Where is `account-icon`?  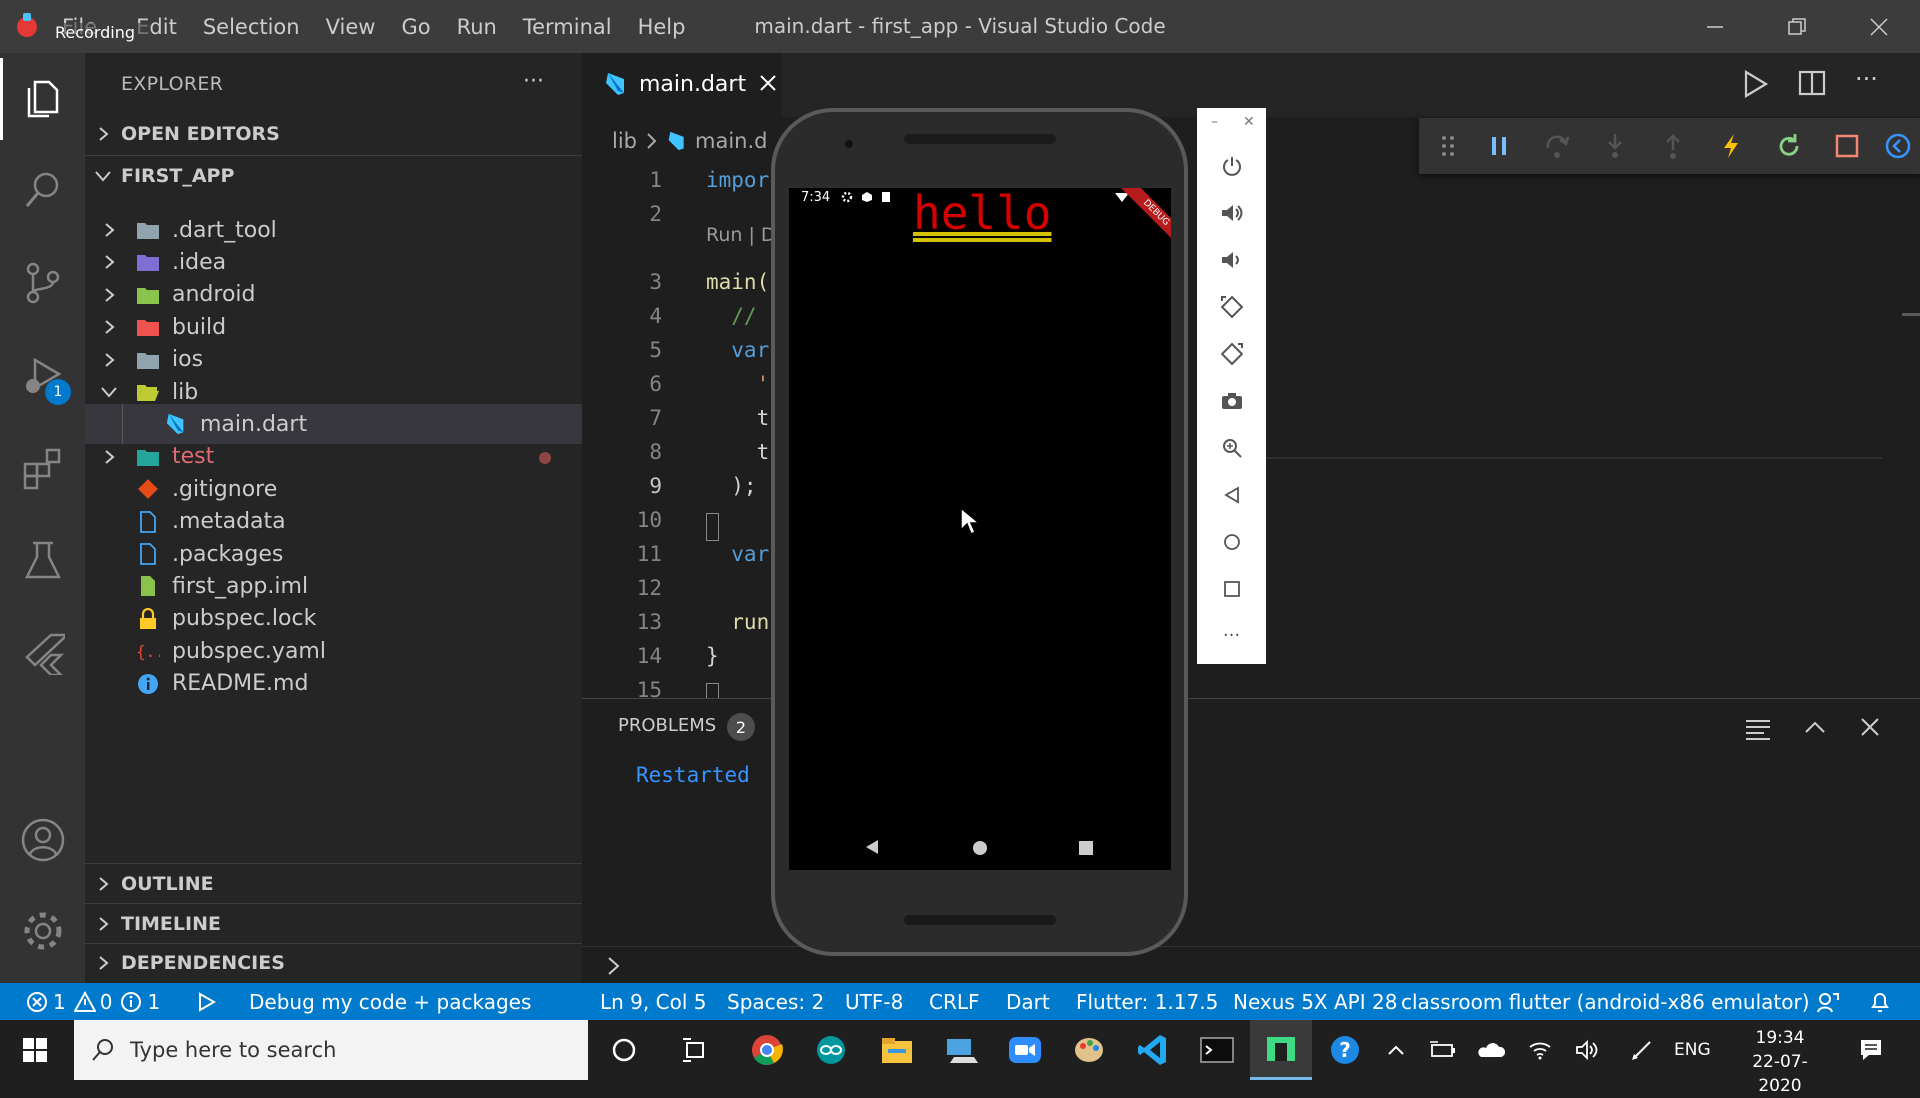
account-icon is located at coordinates (42, 840).